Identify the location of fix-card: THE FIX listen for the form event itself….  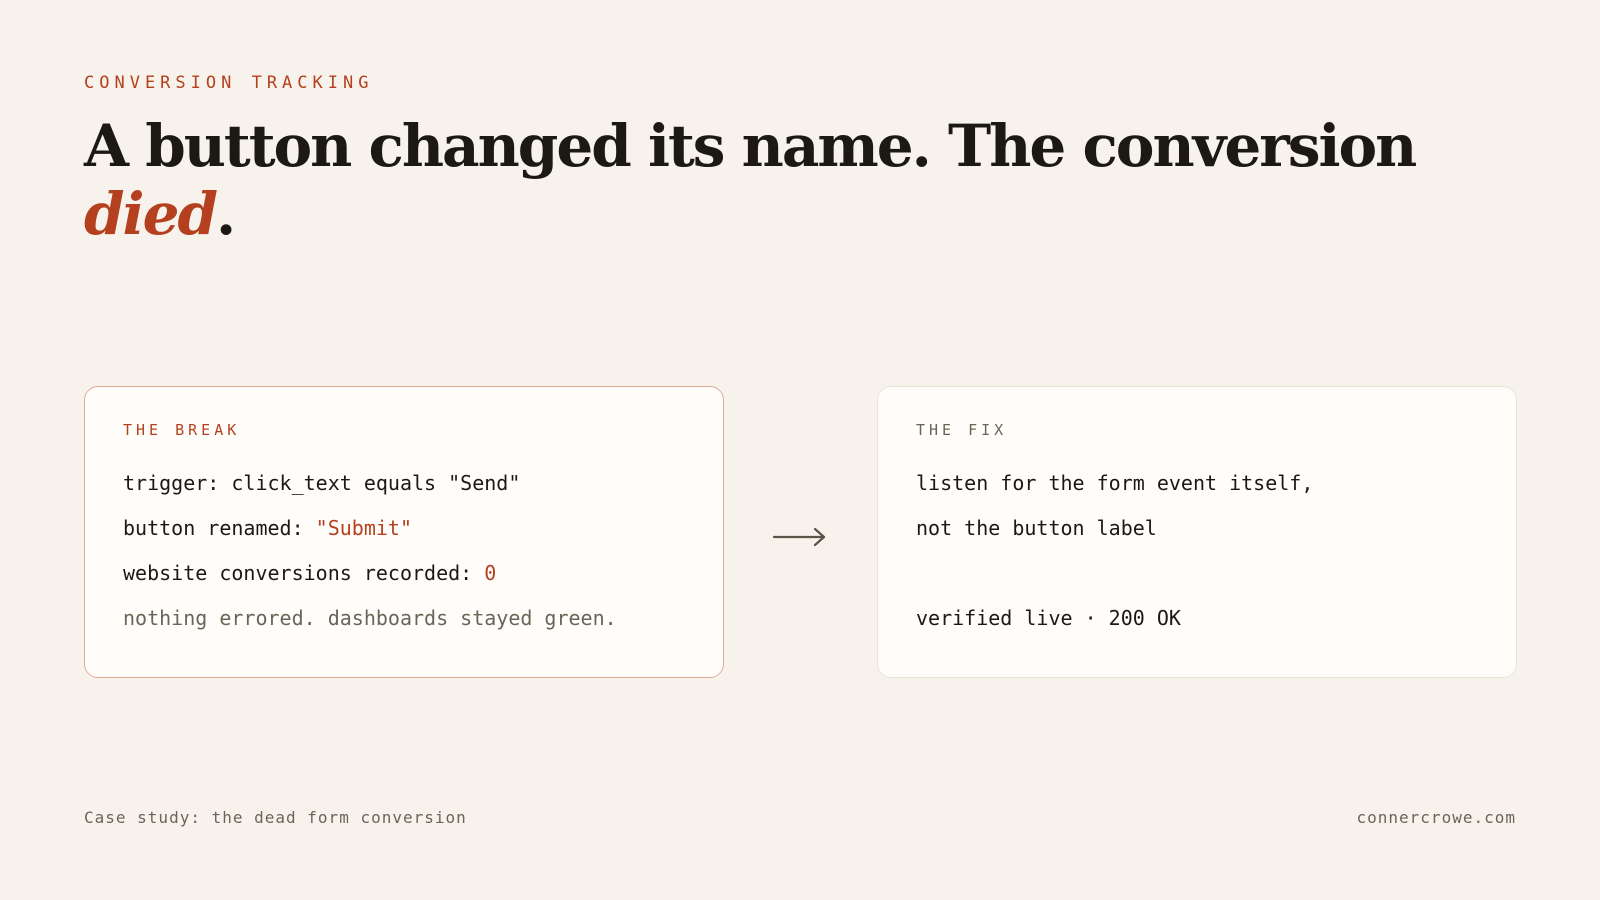
(1197, 532).